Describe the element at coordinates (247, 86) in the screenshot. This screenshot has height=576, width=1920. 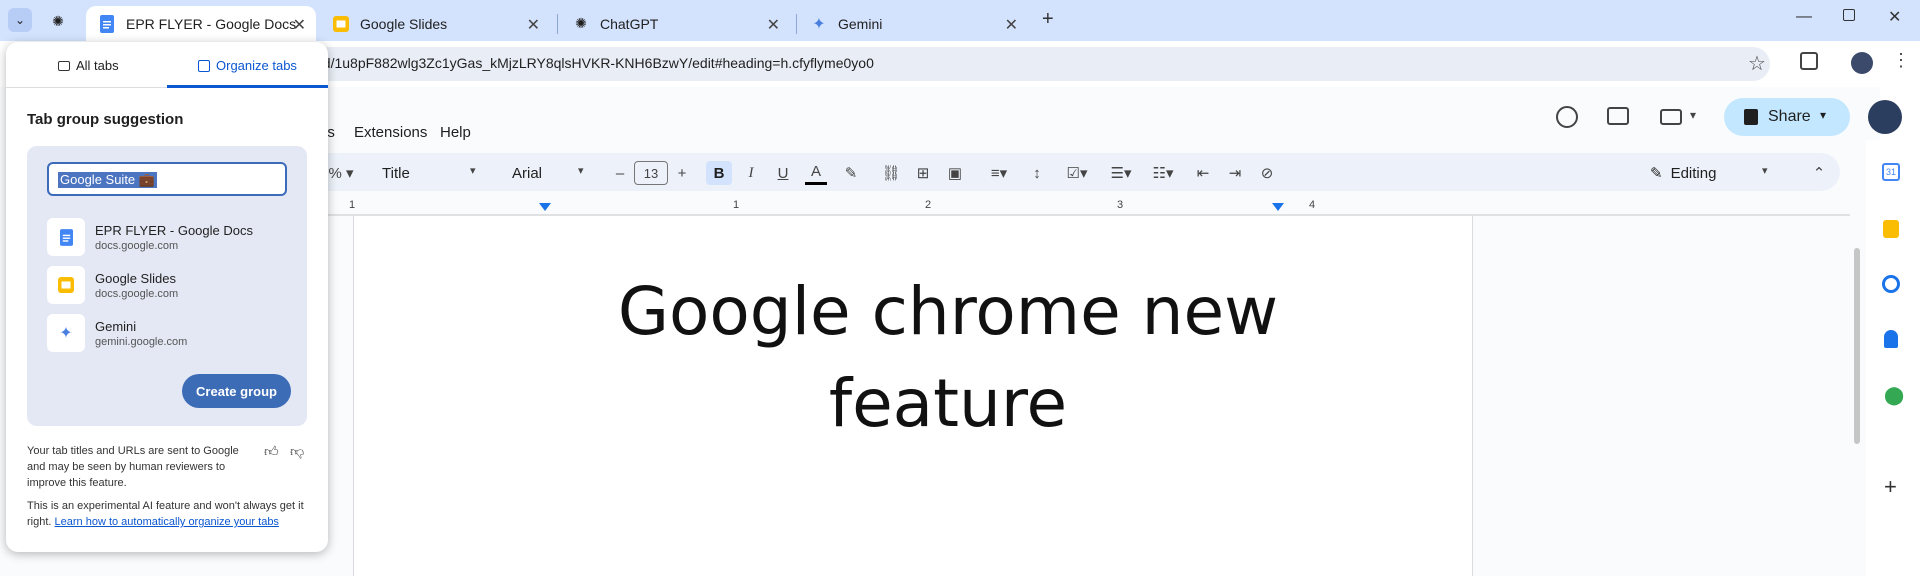
I see `active-tab-indicator` at that location.